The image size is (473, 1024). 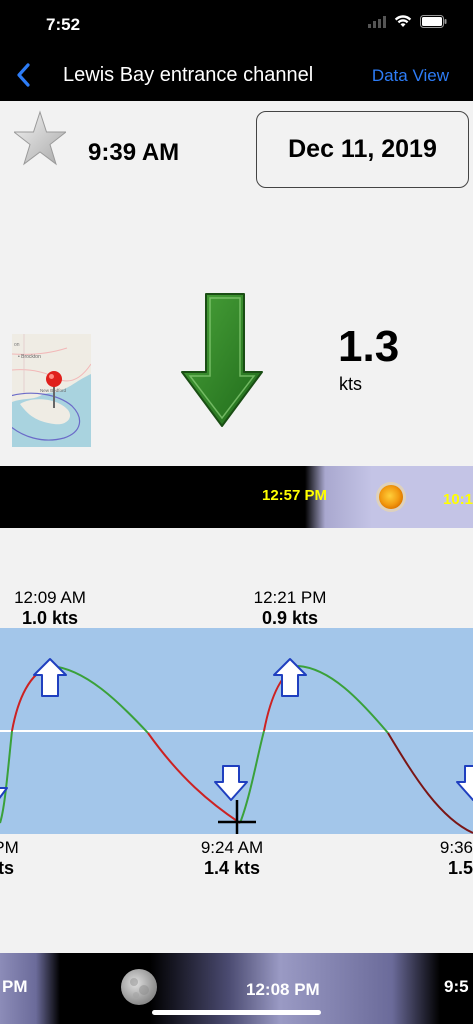 What do you see at coordinates (403, 21) in the screenshot?
I see `wifi-icon` at bounding box center [403, 21].